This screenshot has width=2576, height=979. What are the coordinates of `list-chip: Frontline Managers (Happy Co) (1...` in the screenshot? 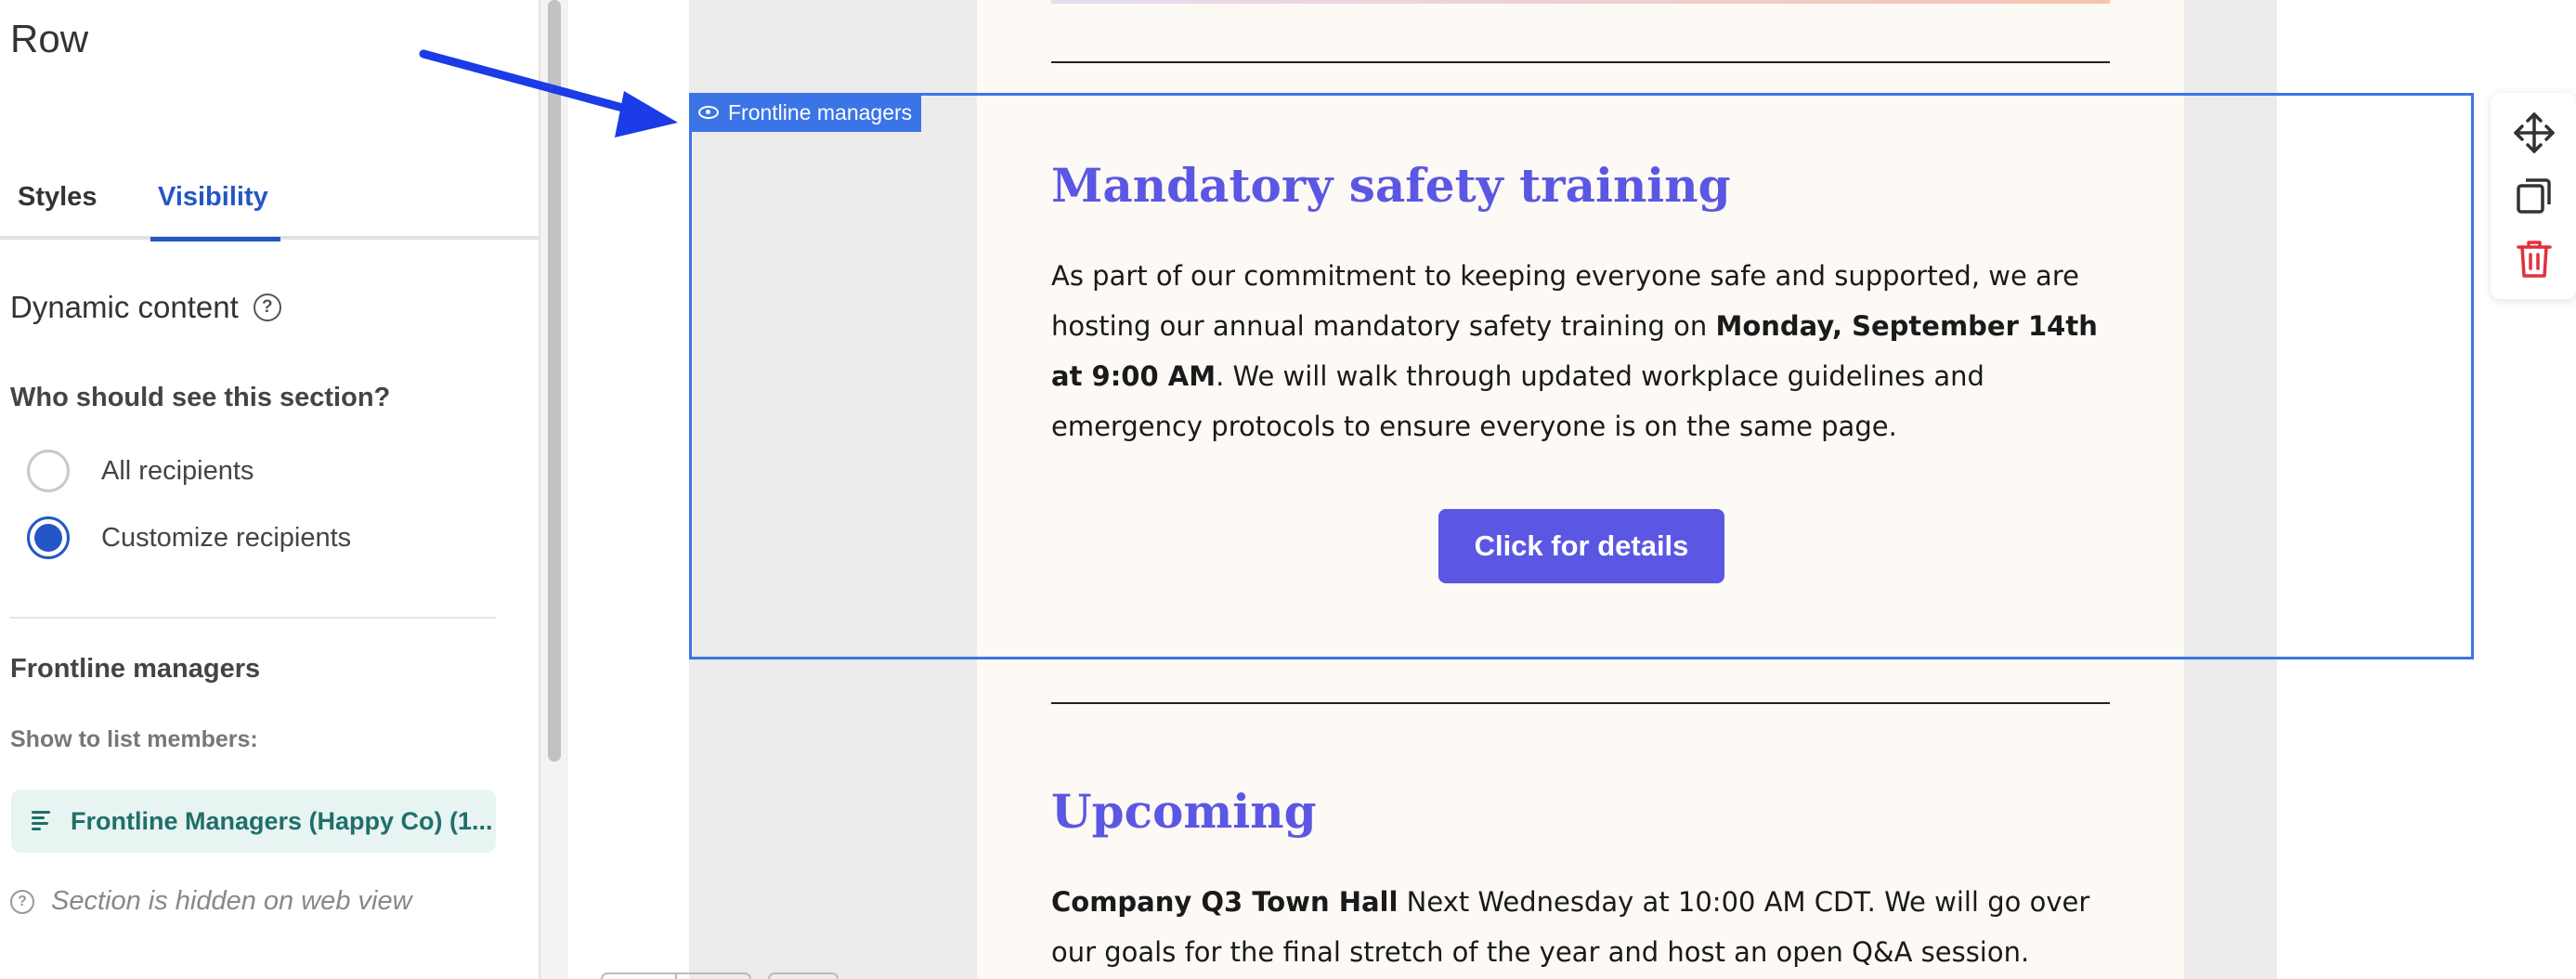 It's located at (253, 821).